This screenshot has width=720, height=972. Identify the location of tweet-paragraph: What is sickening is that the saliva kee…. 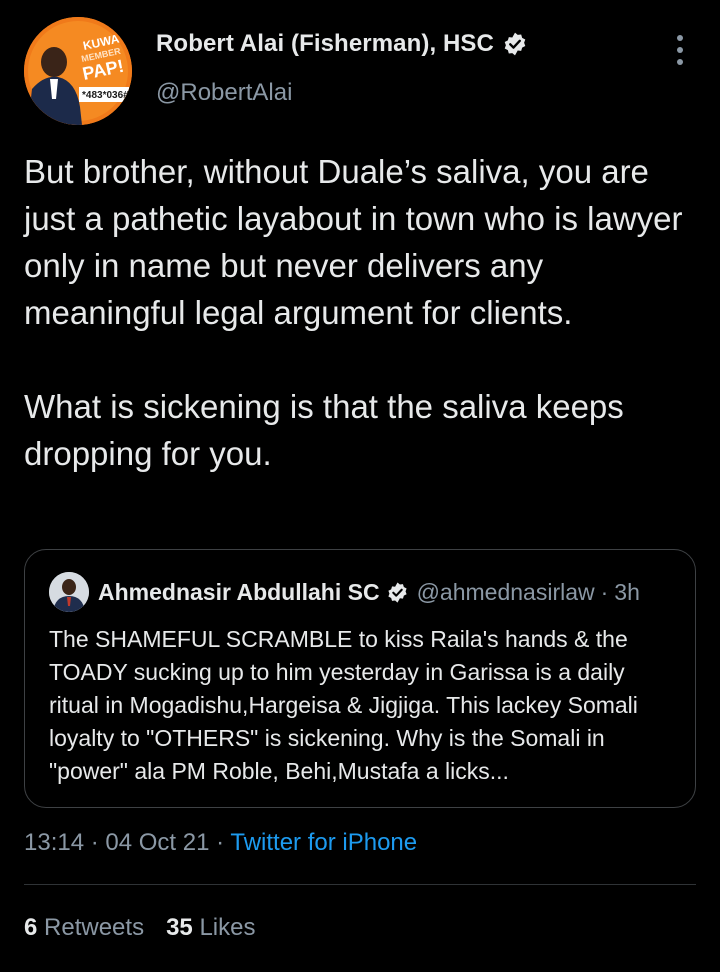
(324, 430).